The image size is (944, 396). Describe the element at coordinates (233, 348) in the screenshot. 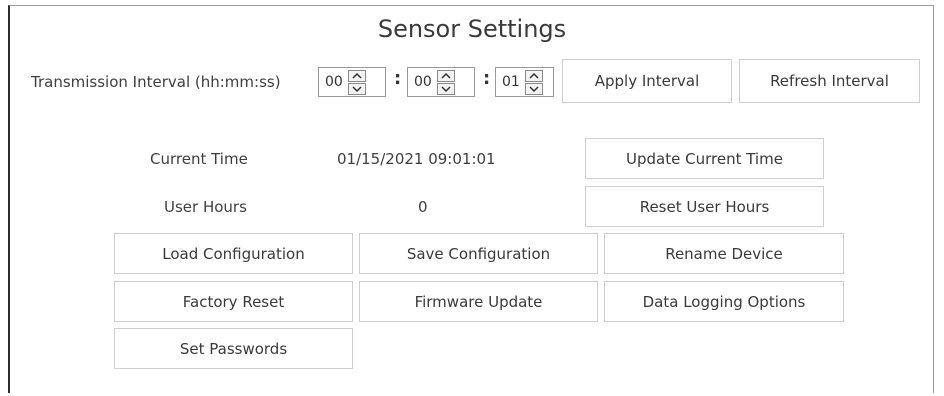

I see `set-passwords-button: Set Passwords` at that location.